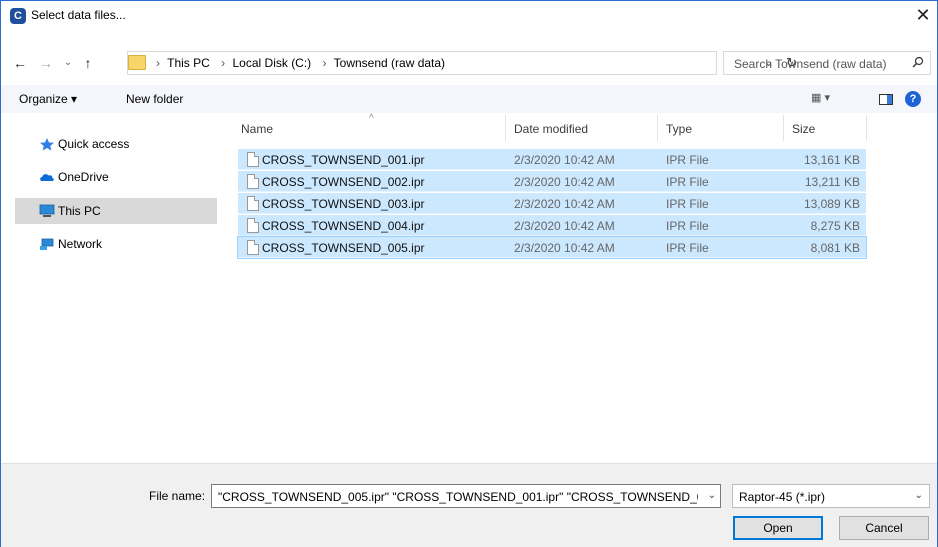 The image size is (938, 547). Describe the element at coordinates (20, 63) in the screenshot. I see `back-arrow-icon: ←` at that location.